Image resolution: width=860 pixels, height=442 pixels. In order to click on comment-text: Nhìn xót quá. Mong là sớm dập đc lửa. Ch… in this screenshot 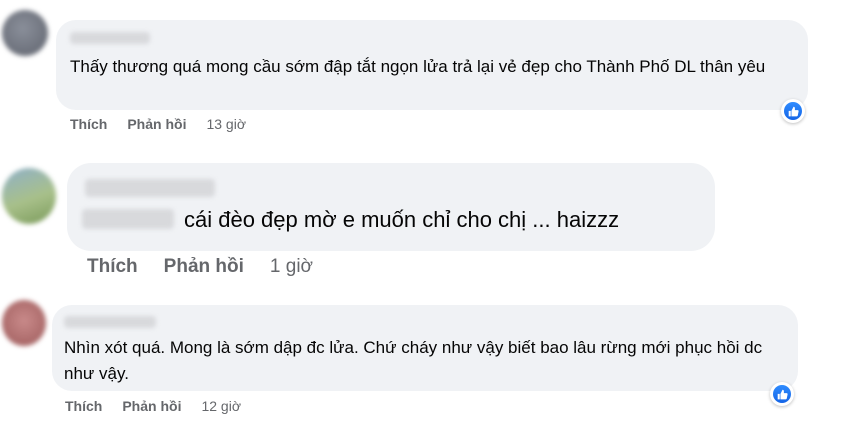, I will do `click(413, 360)`.